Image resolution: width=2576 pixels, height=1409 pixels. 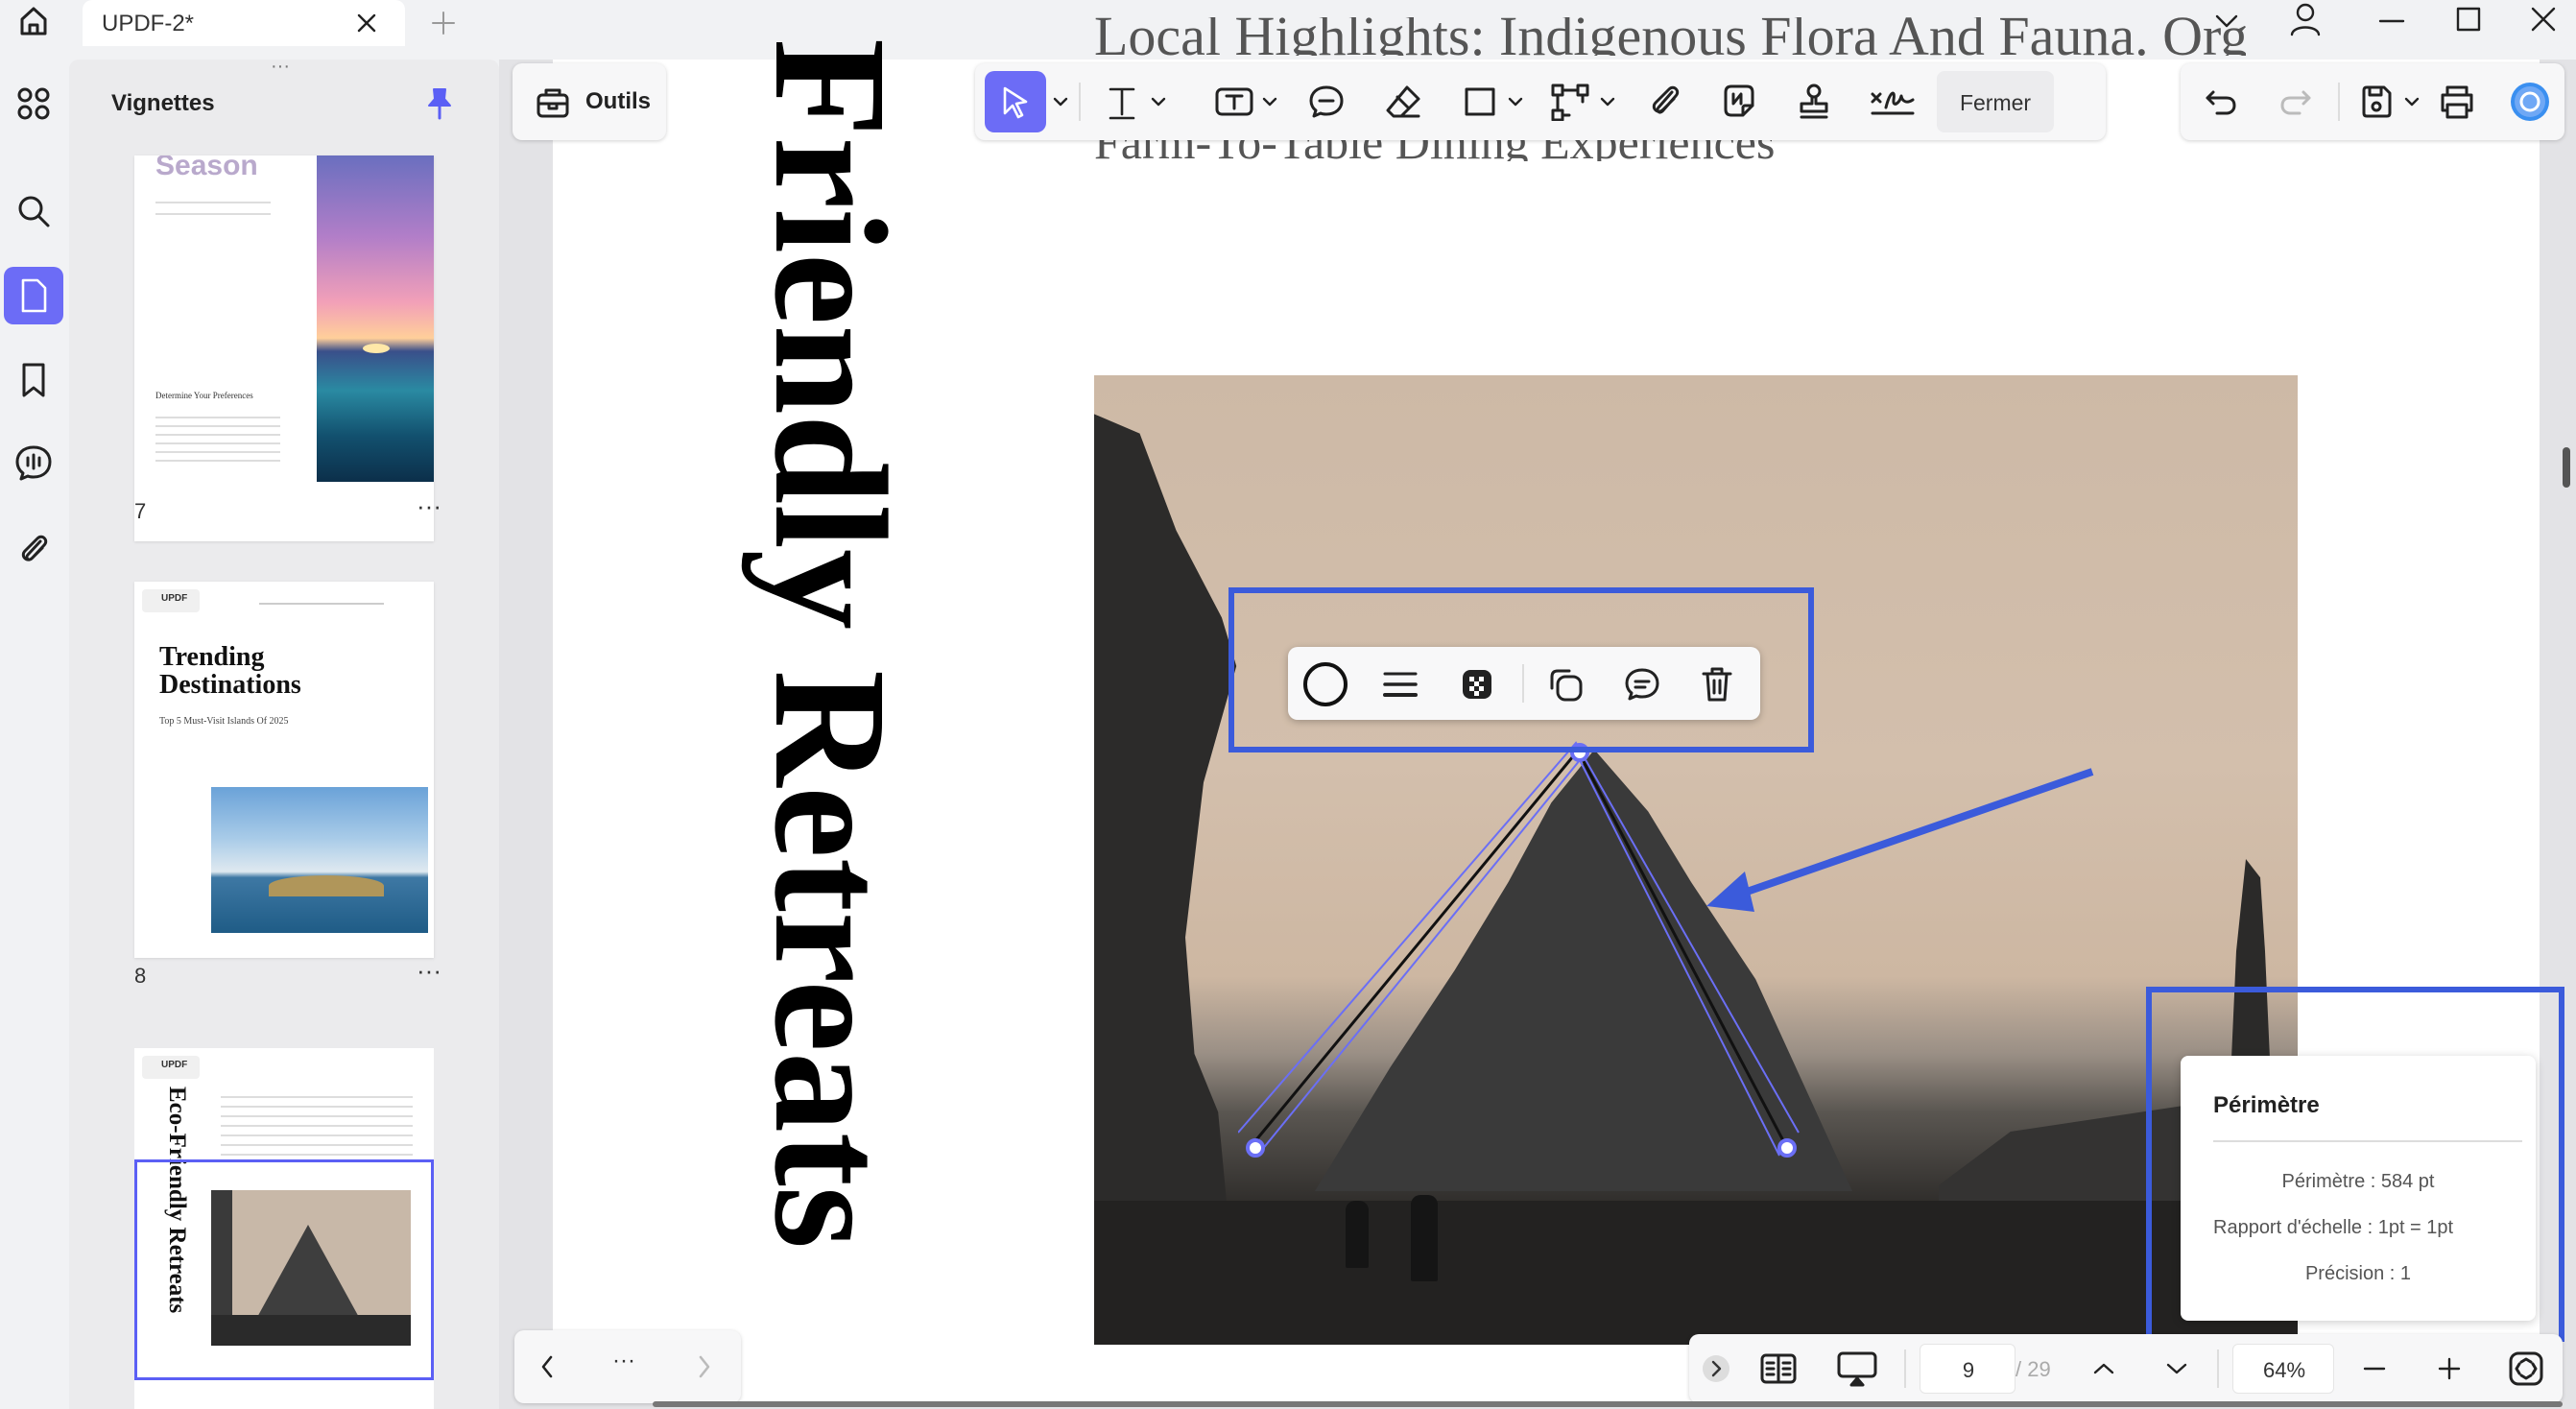 What do you see at coordinates (2376, 102) in the screenshot?
I see `save-icon` at bounding box center [2376, 102].